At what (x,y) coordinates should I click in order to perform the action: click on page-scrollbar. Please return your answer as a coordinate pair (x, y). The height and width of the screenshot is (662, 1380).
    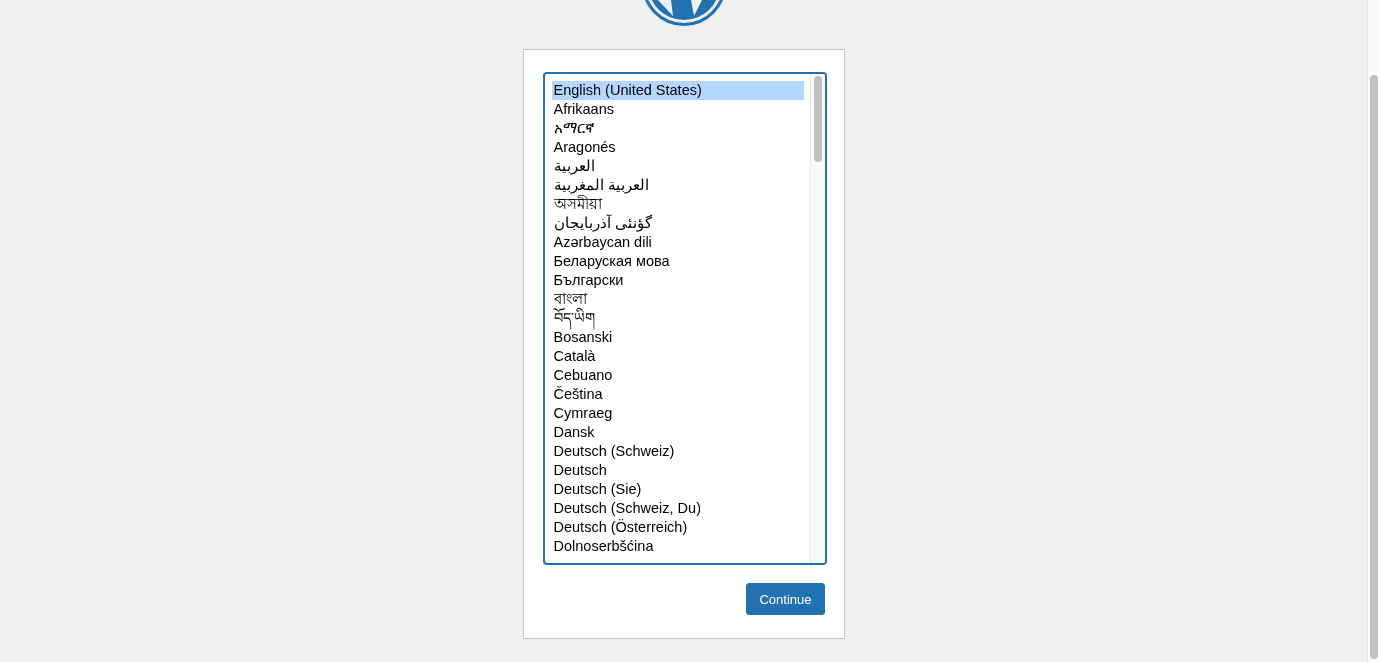
    Looking at the image, I should click on (1373, 331).